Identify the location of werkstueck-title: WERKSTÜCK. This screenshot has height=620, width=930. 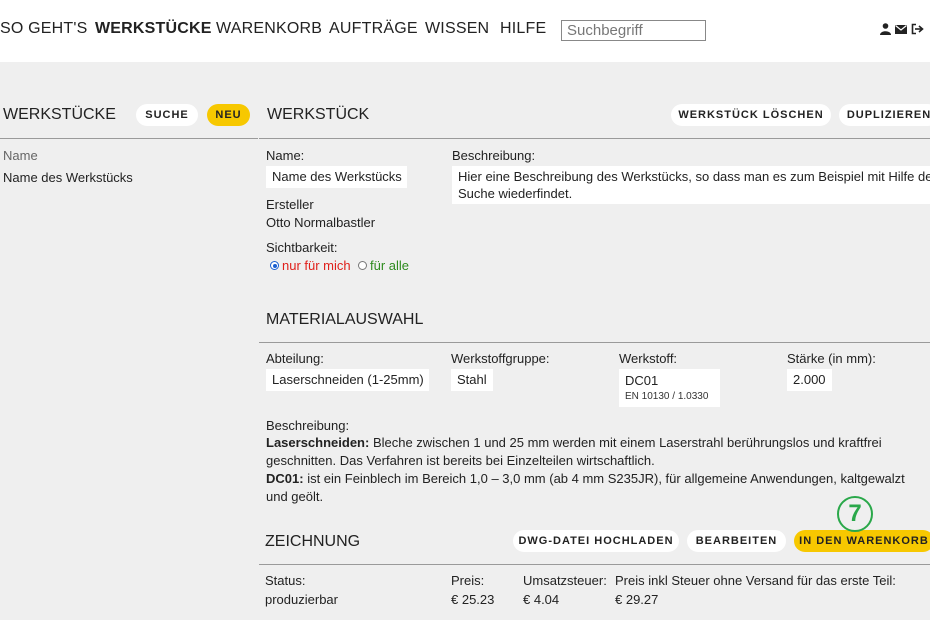
(318, 114).